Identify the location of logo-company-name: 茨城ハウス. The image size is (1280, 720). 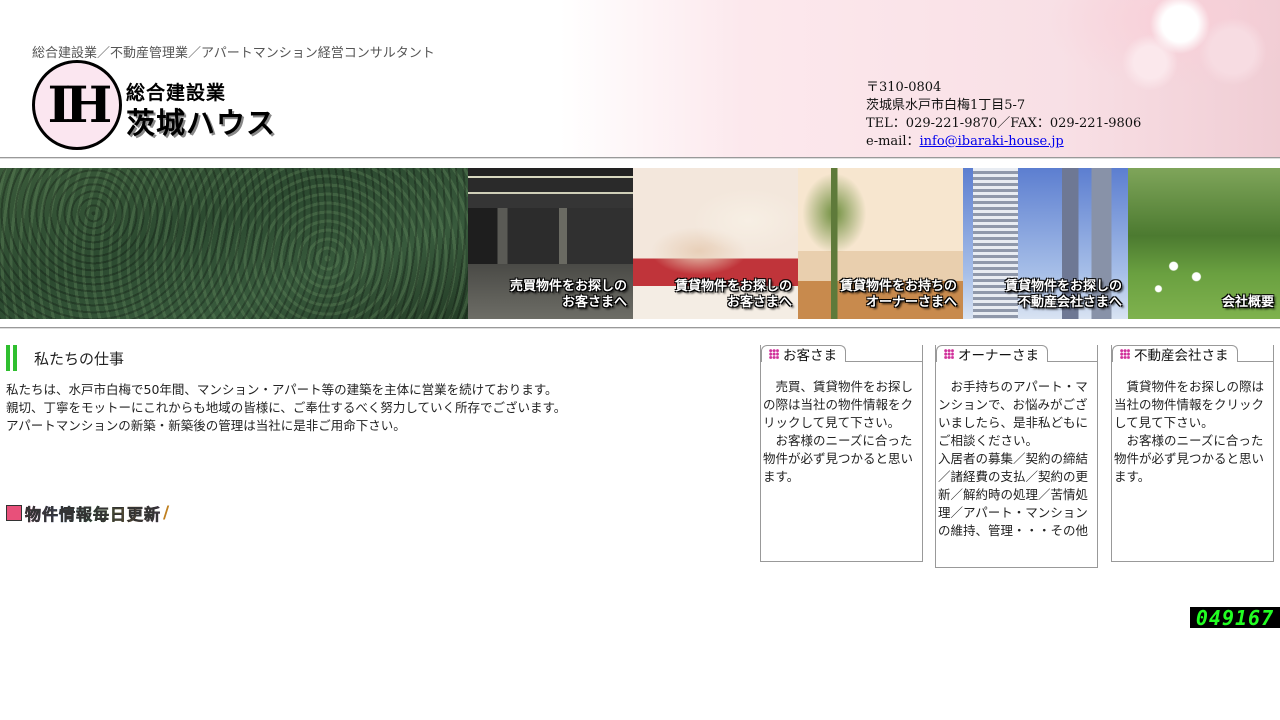
(201, 123).